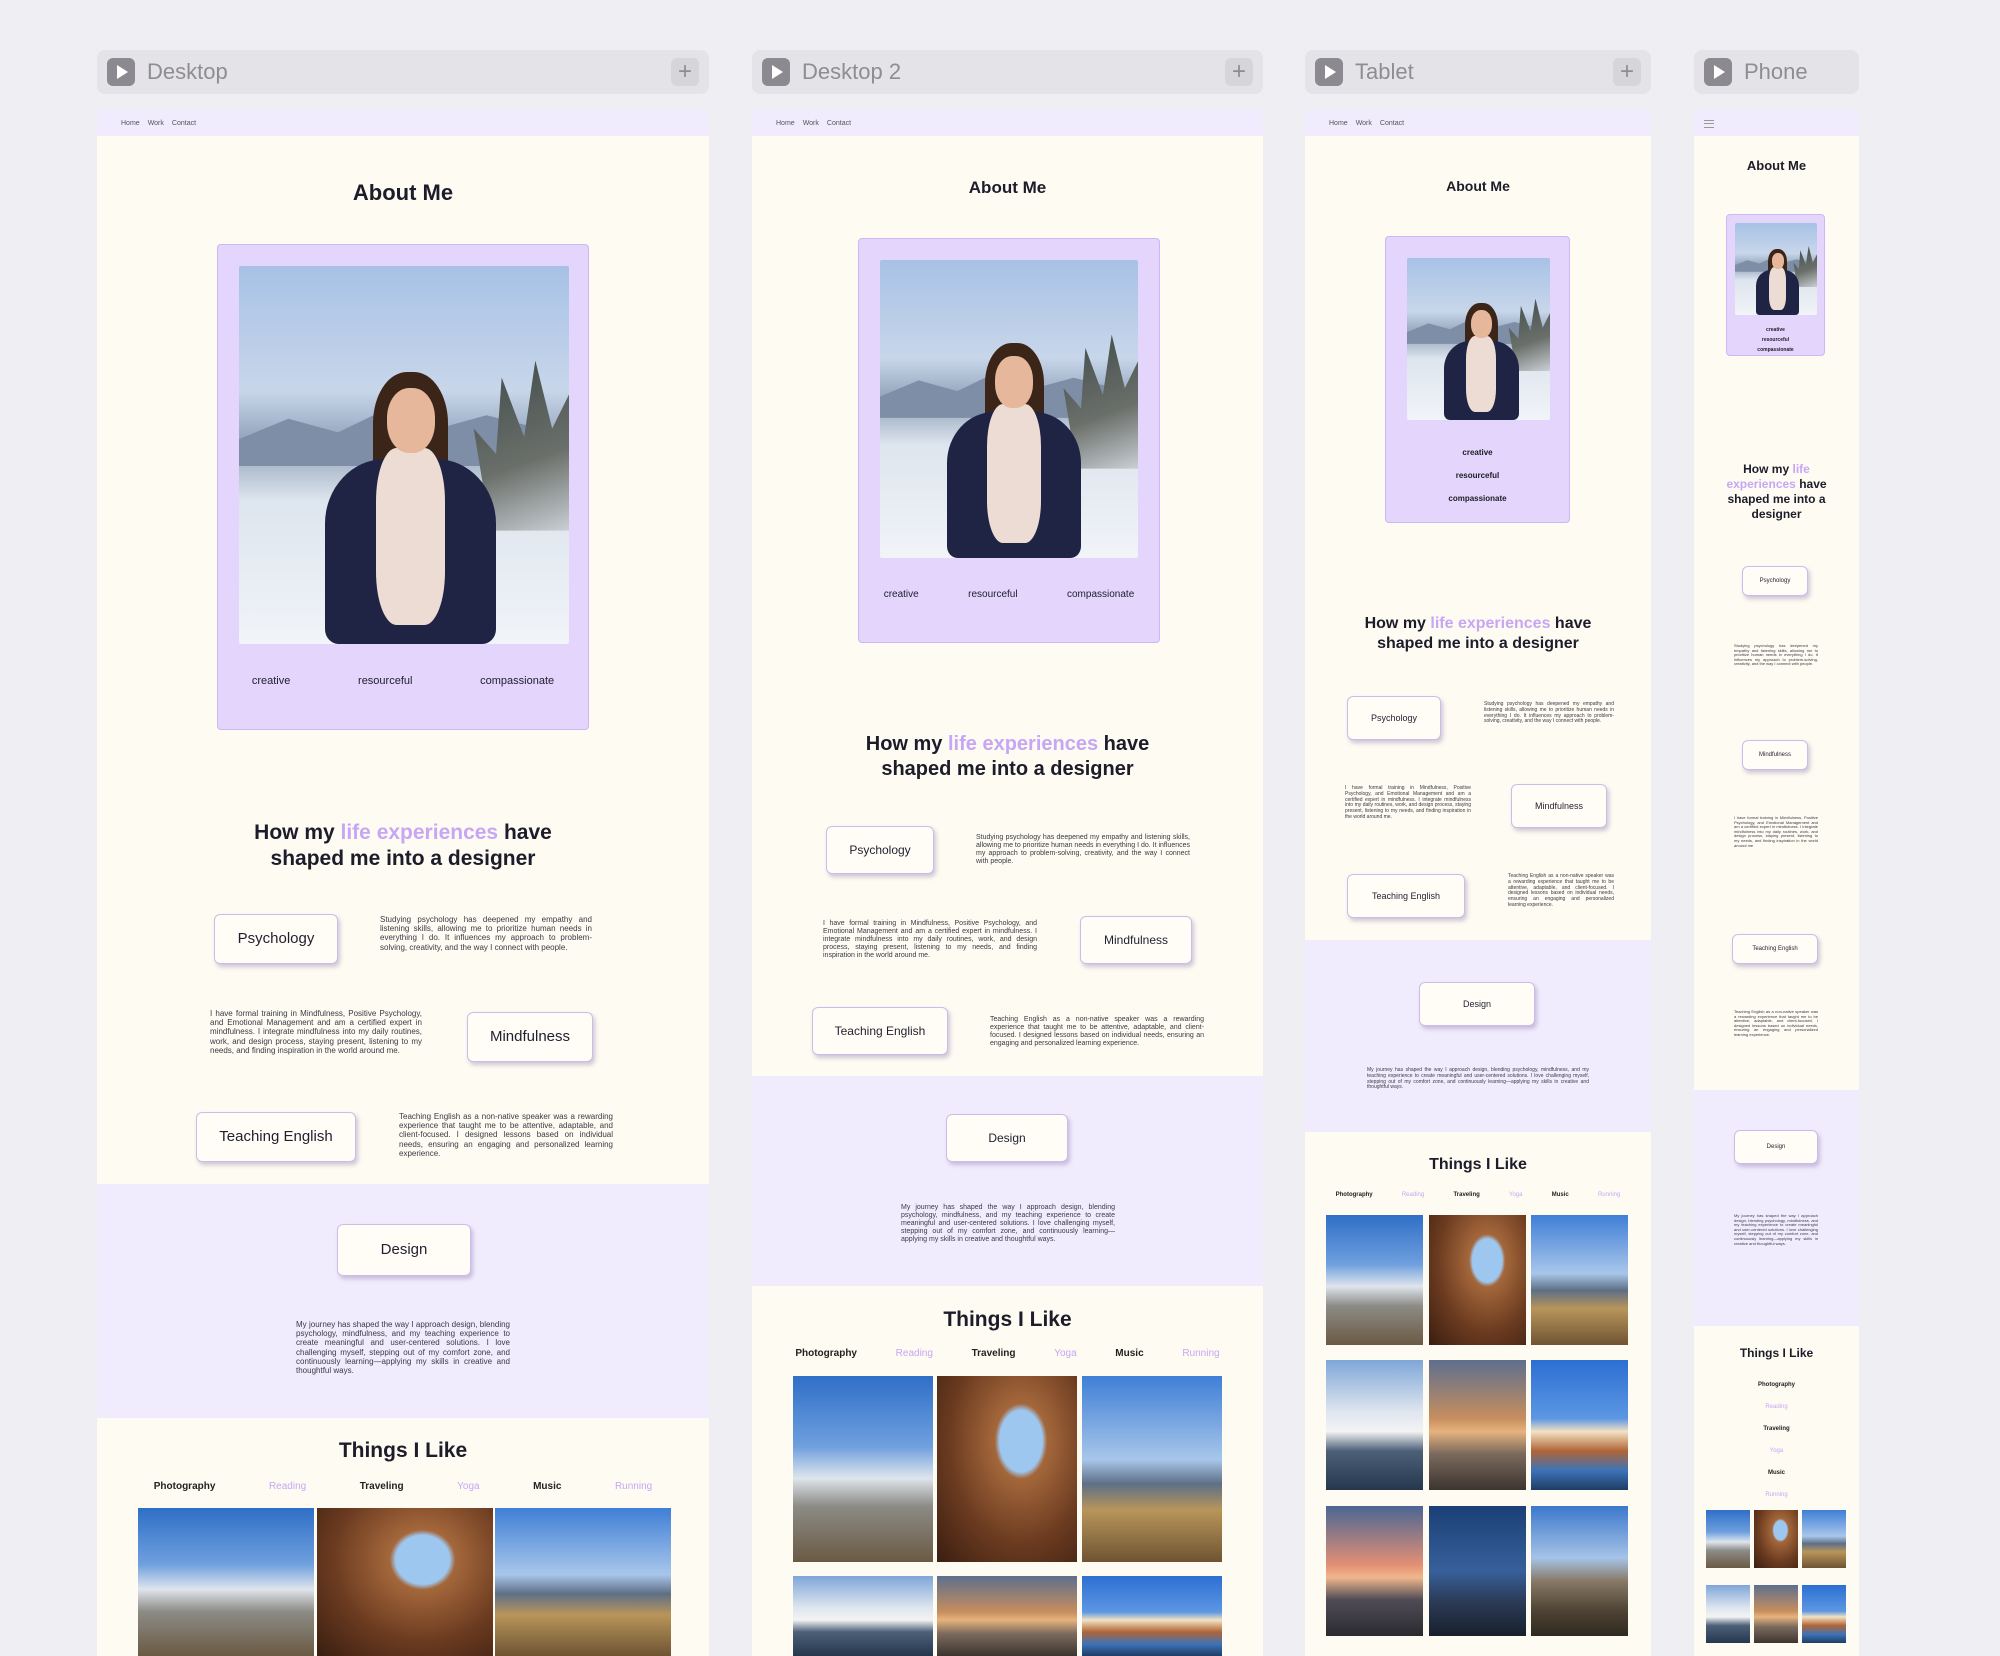  I want to click on frame-header-desktop-2: Desktop 2 +, so click(1007, 72).